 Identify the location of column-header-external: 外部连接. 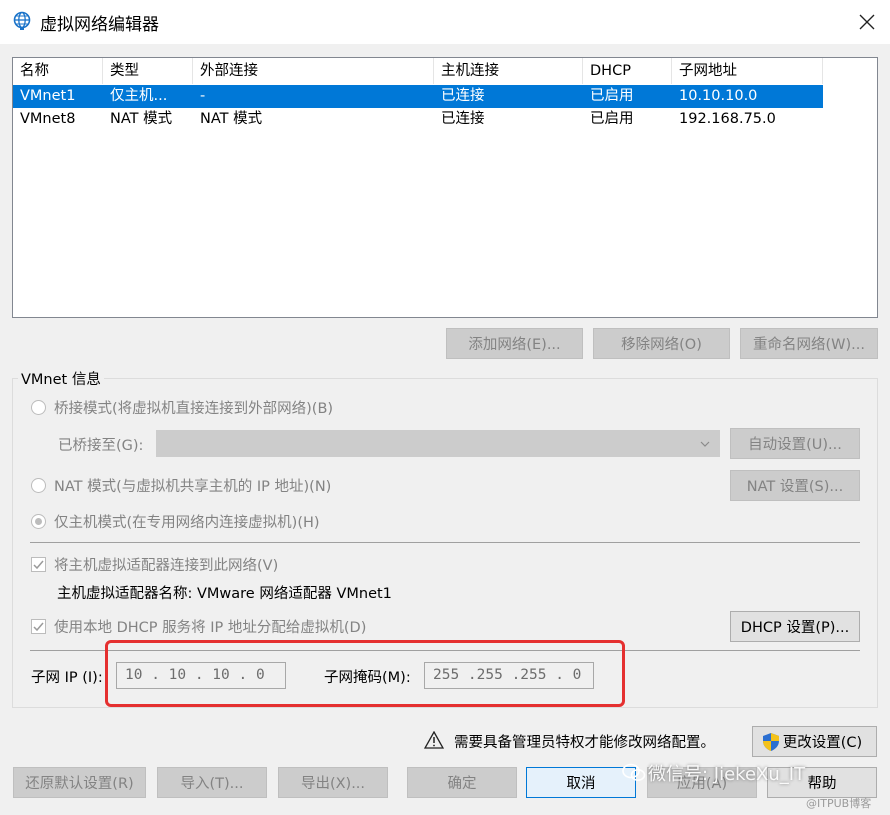
(313, 71).